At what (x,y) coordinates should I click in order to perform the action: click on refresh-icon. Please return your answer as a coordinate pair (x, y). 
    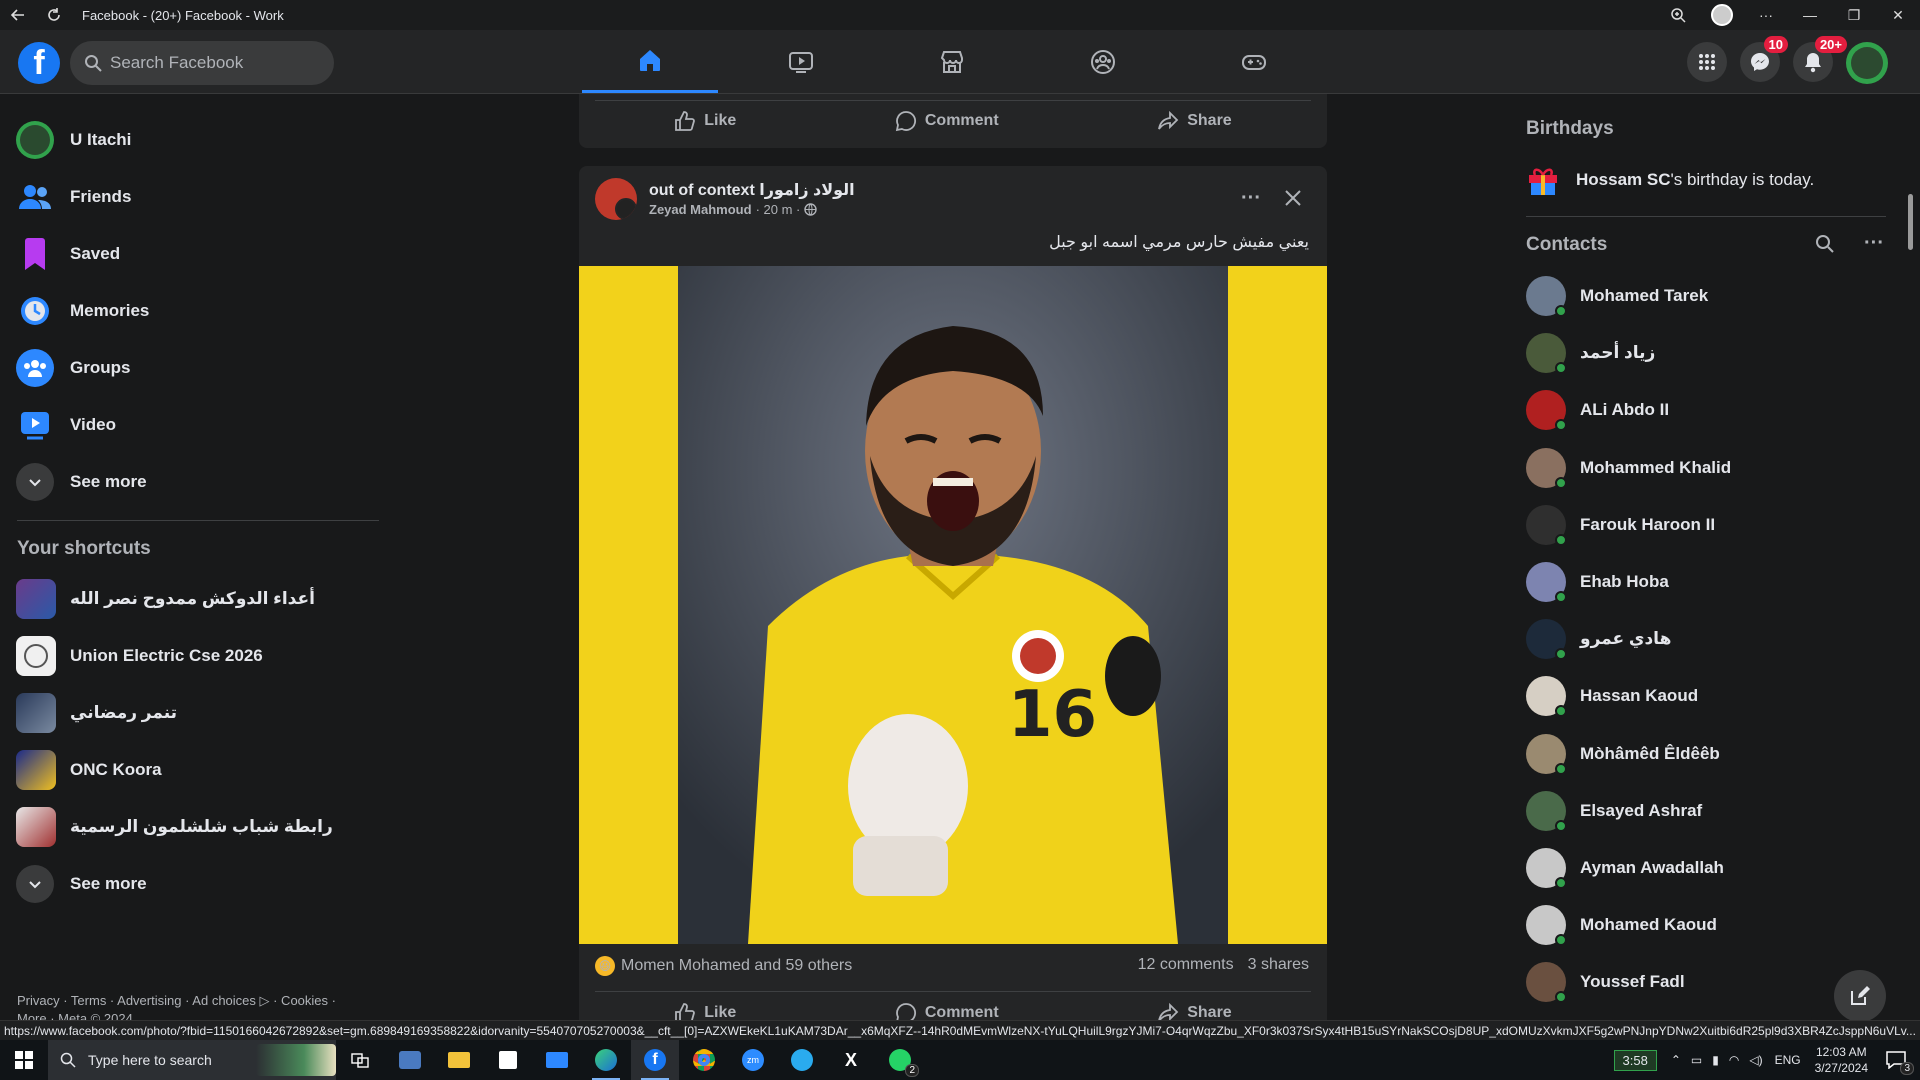
    Looking at the image, I should click on (54, 15).